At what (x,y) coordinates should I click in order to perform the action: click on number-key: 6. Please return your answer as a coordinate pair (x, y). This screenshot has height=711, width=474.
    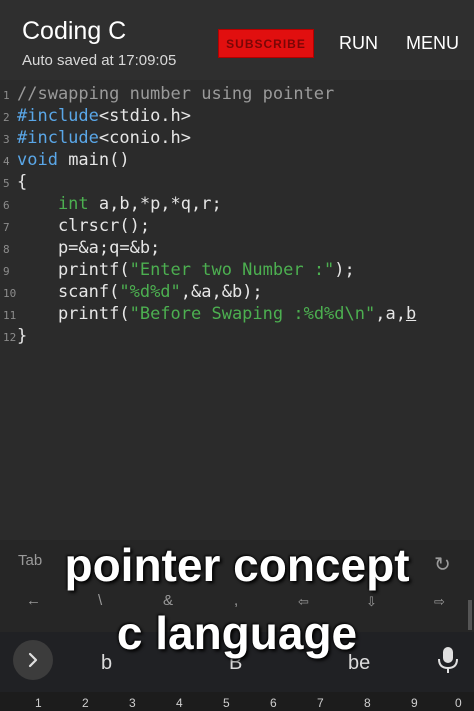
    Looking at the image, I should click on (273, 703).